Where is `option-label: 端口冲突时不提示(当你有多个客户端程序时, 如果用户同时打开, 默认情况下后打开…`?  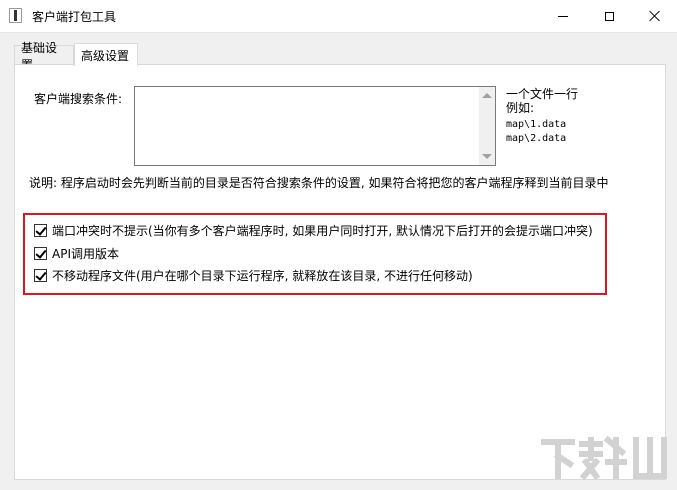 option-label: 端口冲突时不提示(当你有多个客户端程序时, 如果用户同时打开, 默认情况下后打开… is located at coordinates (322, 230).